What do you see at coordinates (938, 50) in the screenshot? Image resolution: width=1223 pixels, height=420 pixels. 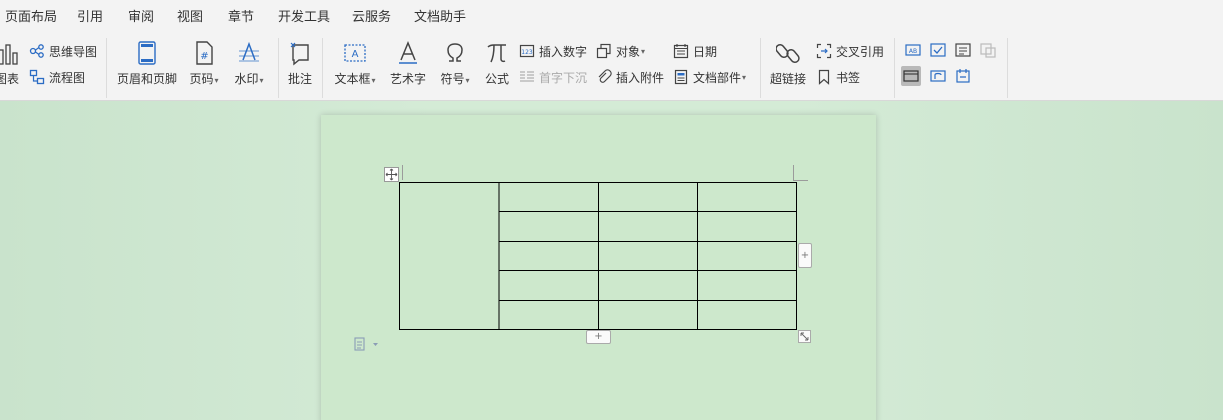 I see `content-control-checkbox-icon` at bounding box center [938, 50].